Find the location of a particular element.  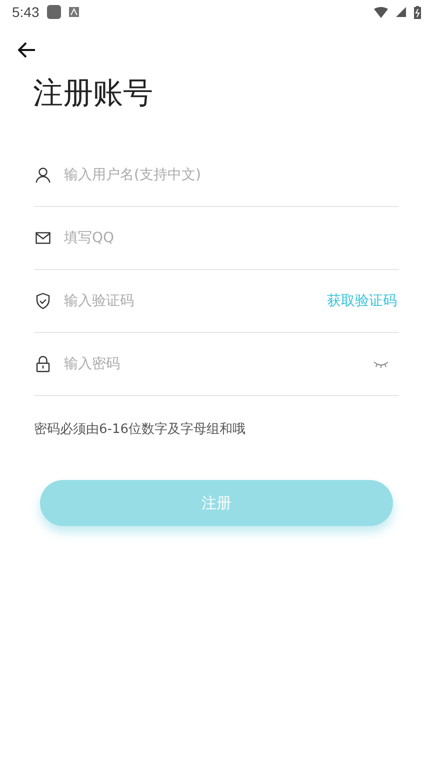

input-field: 输入用户名(支持中文) is located at coordinates (230, 175).